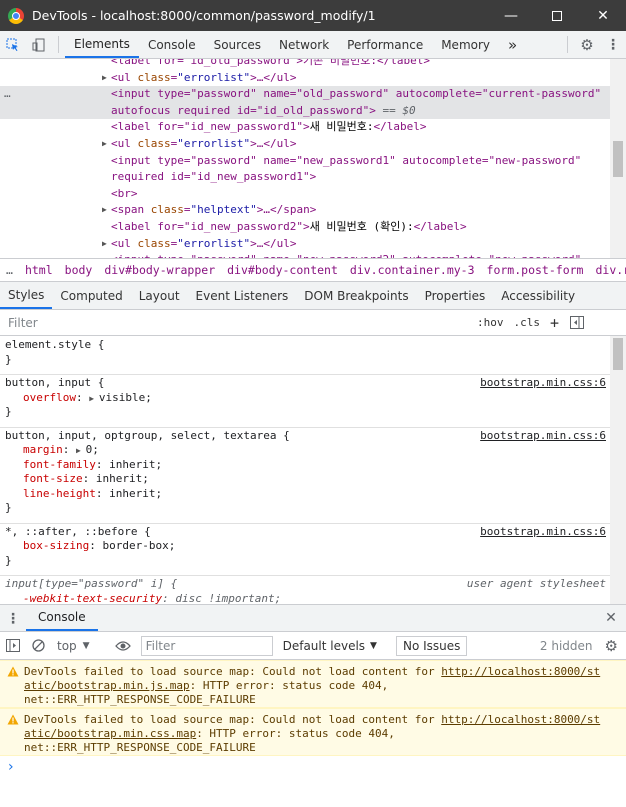  What do you see at coordinates (11, 767) in the screenshot?
I see `chevron-right-icon: ›` at bounding box center [11, 767].